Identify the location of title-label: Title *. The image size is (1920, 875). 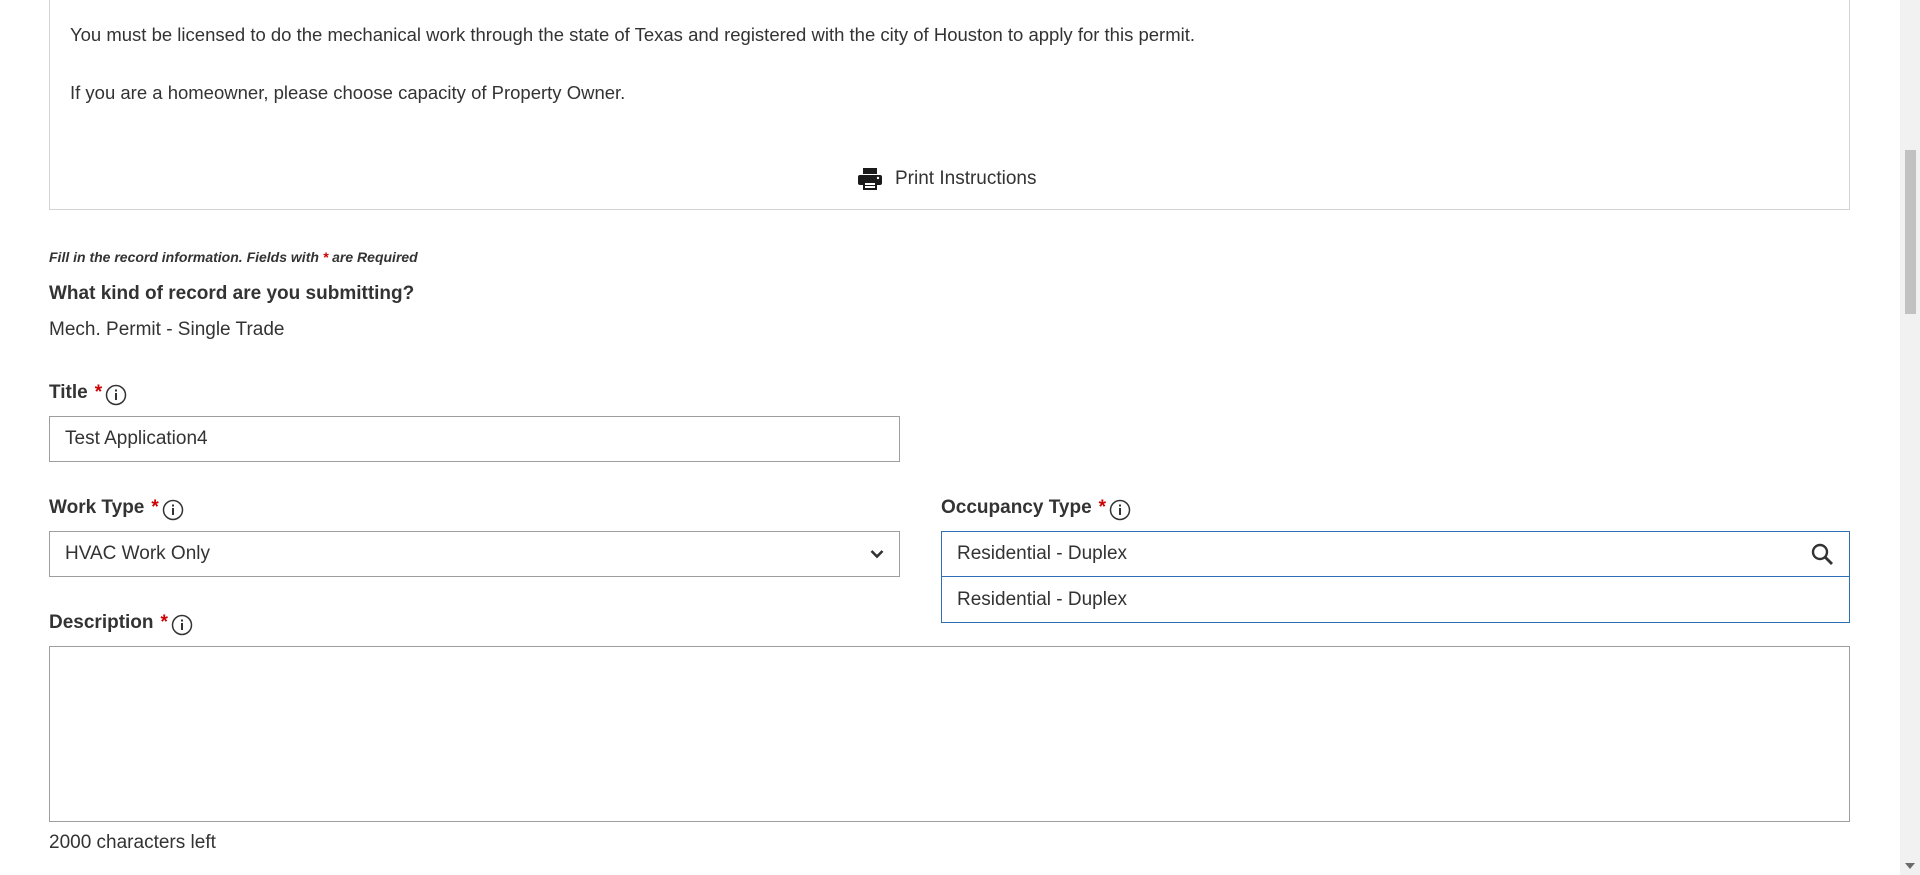
(88, 394).